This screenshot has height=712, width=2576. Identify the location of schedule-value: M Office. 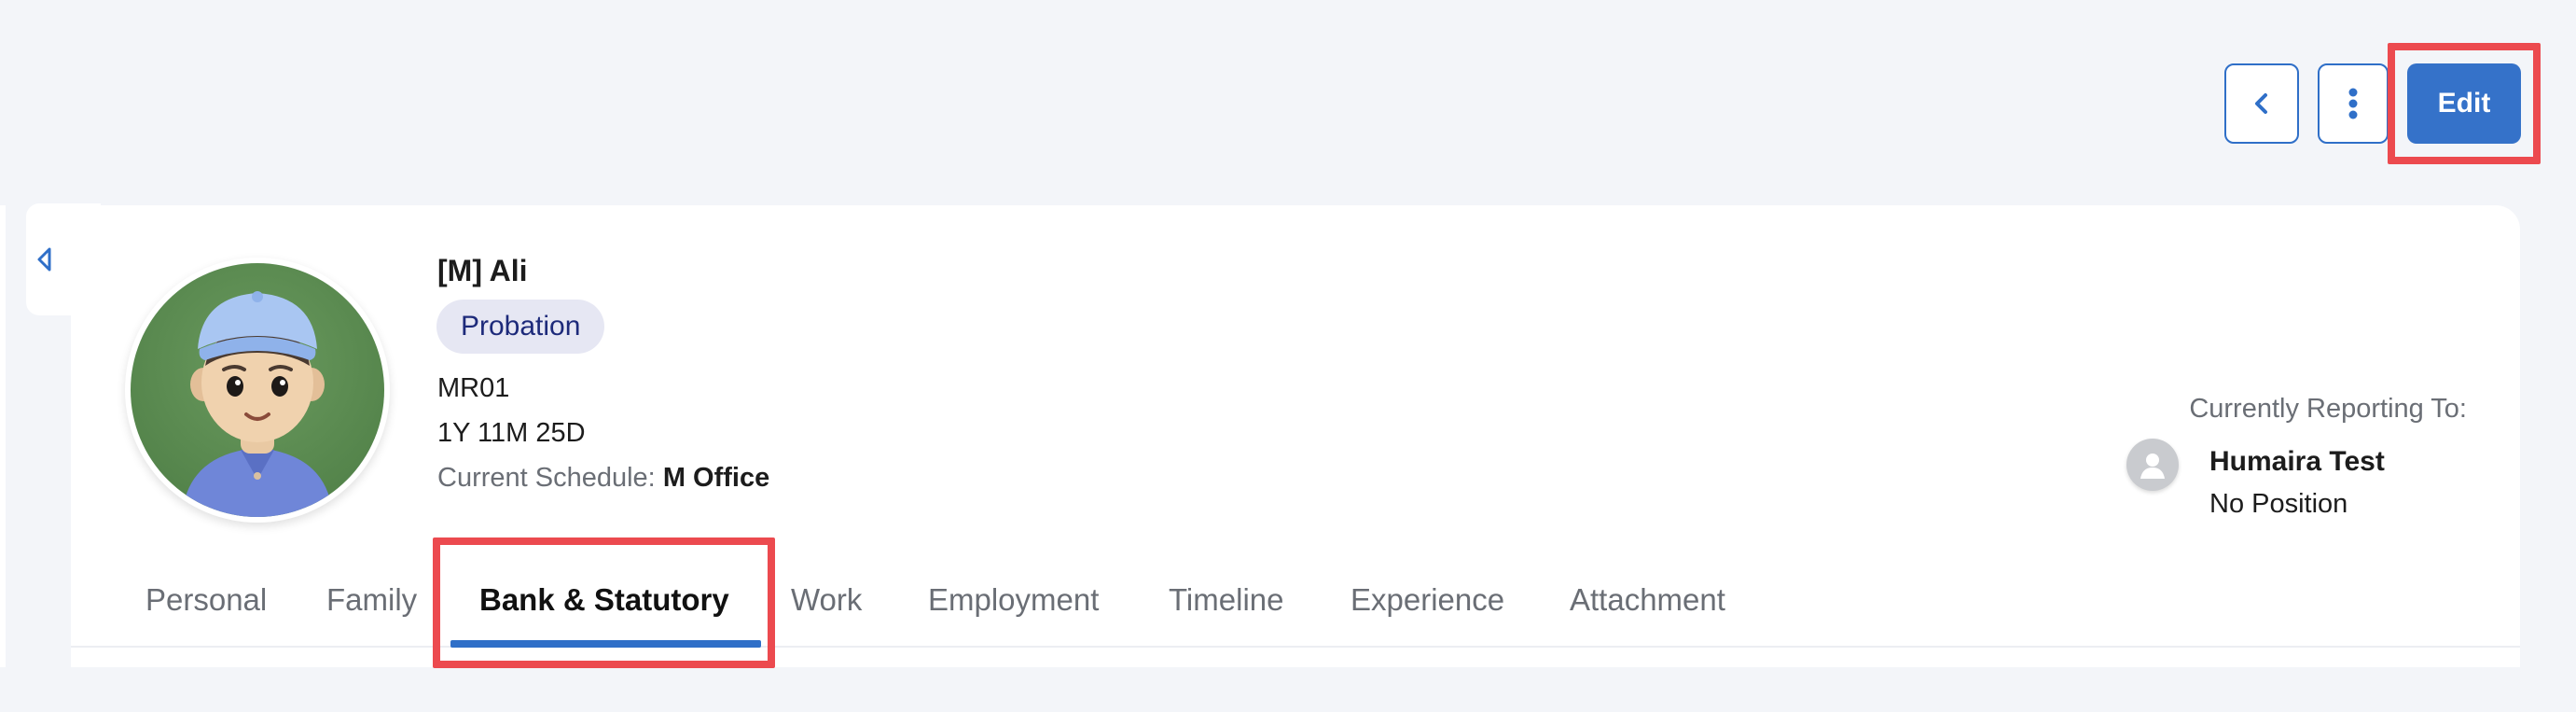
(716, 478).